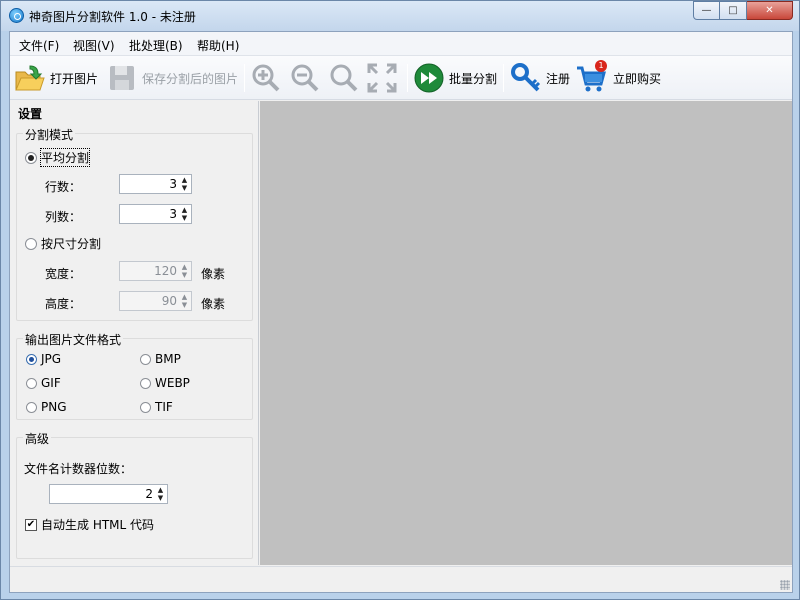 This screenshot has height=600, width=800. Describe the element at coordinates (558, 78) in the screenshot. I see `register-label: 注册` at that location.